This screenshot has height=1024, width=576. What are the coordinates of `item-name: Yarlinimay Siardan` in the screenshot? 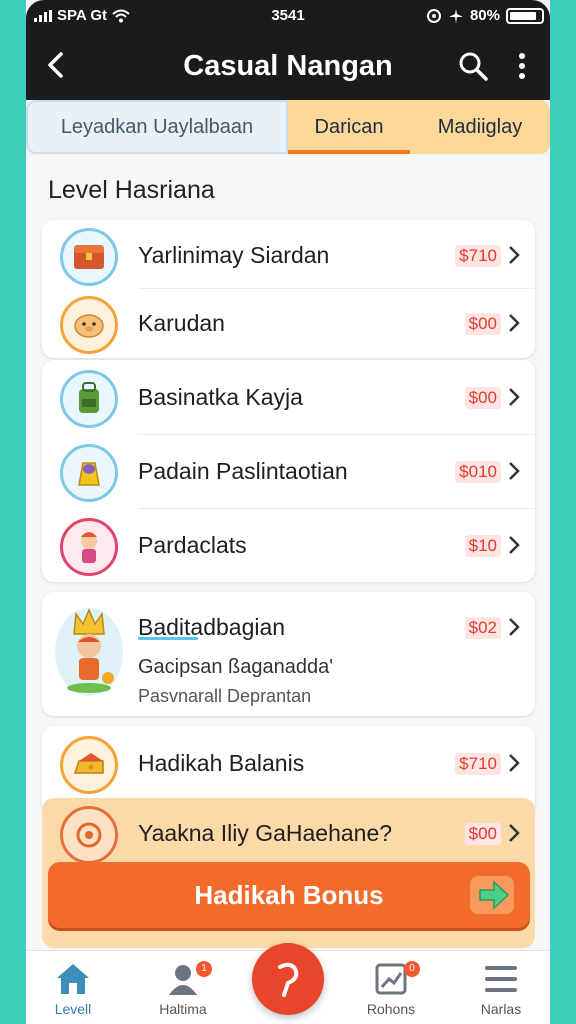 It's located at (234, 255).